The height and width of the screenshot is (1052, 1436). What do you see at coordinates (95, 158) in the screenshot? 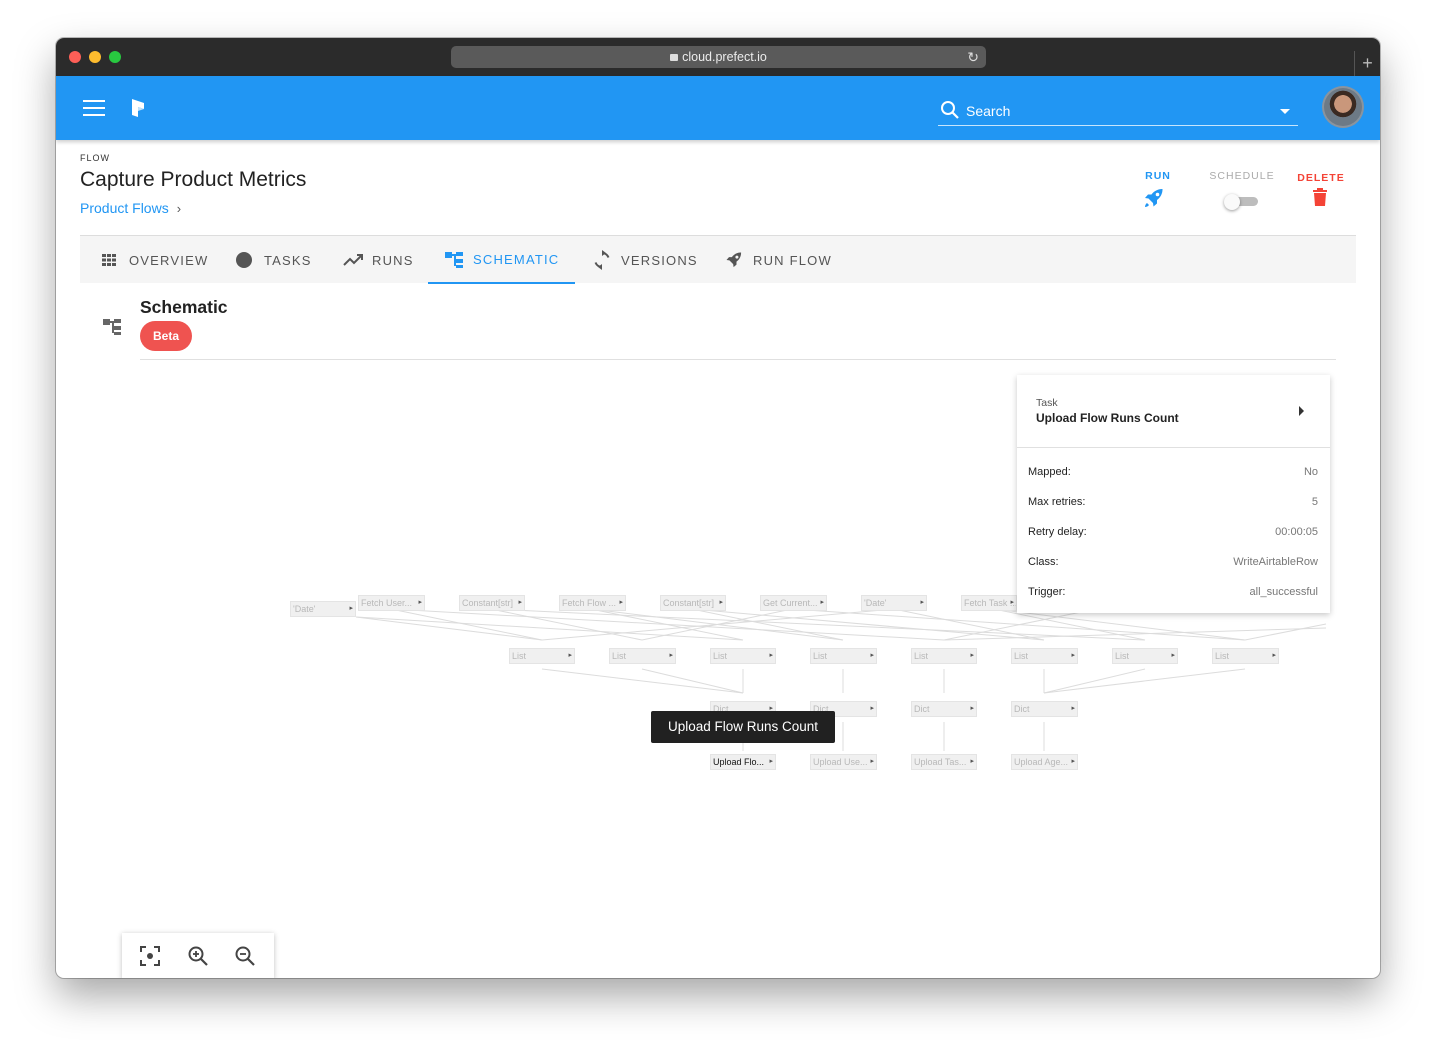
I see `page-kicker: FLOW` at bounding box center [95, 158].